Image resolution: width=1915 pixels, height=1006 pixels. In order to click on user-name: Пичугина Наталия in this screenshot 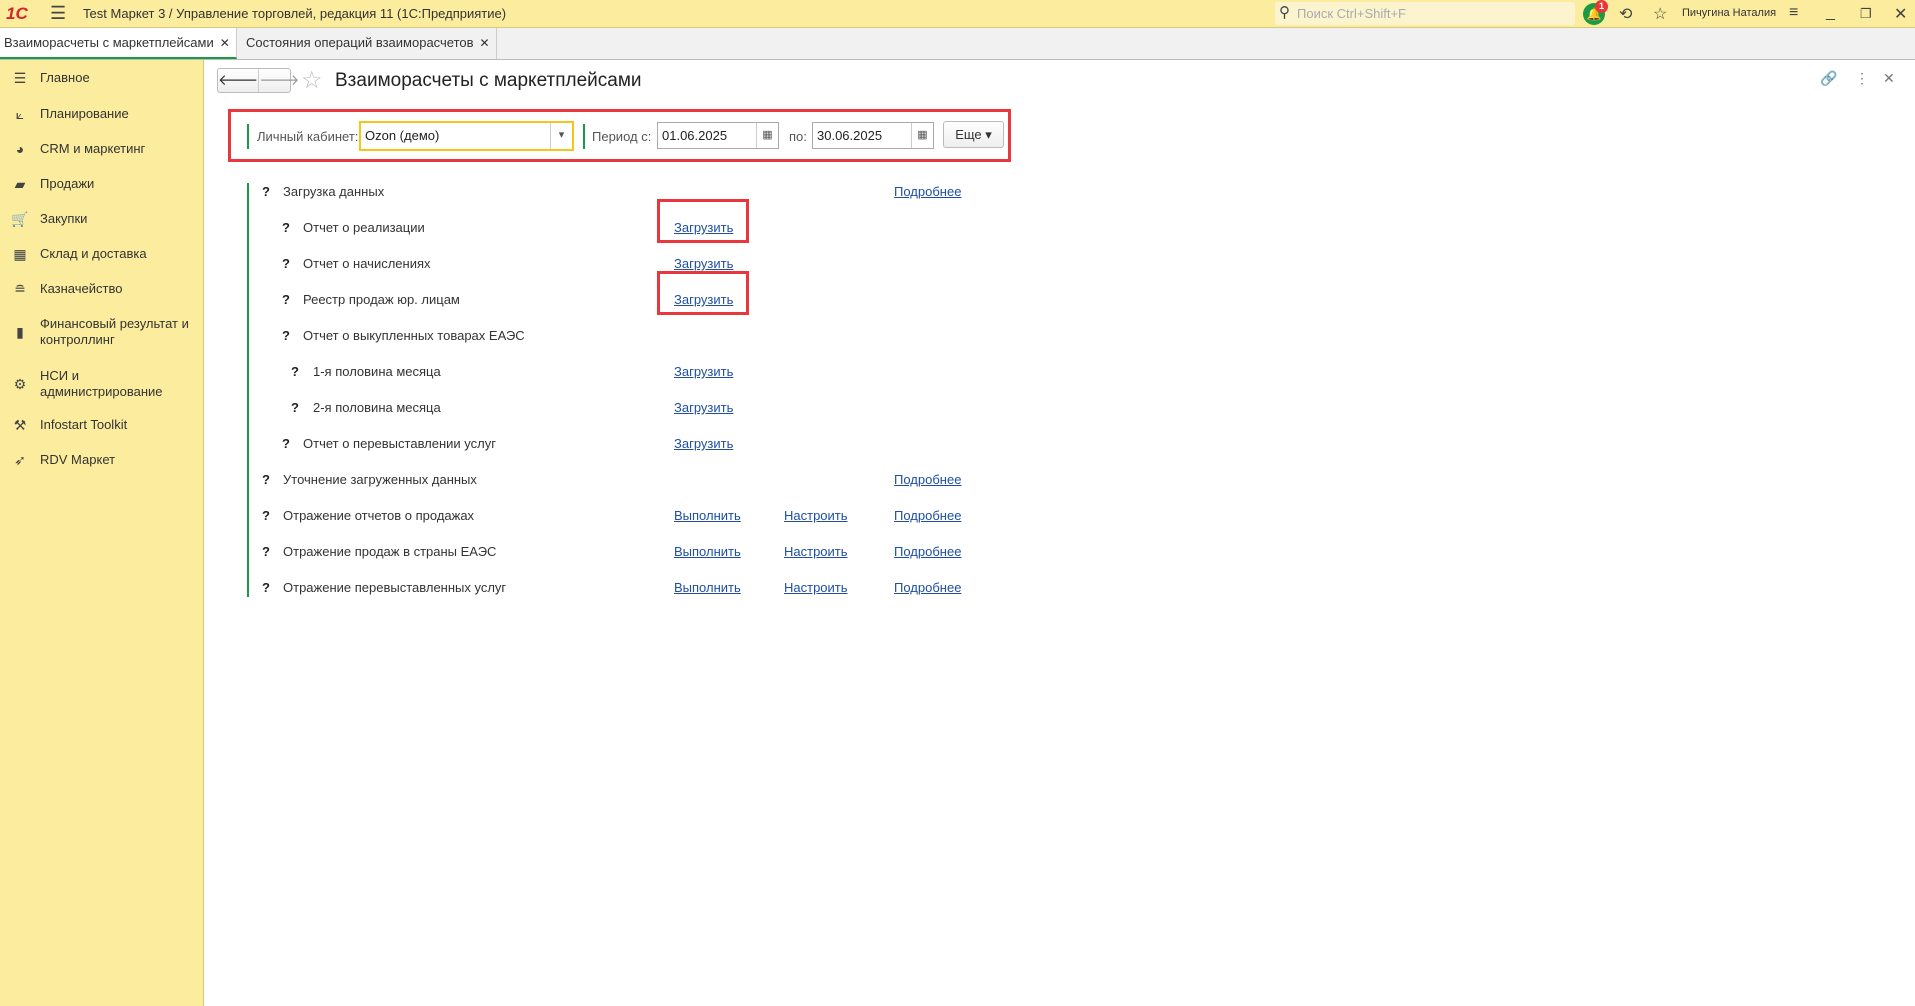, I will do `click(1729, 13)`.